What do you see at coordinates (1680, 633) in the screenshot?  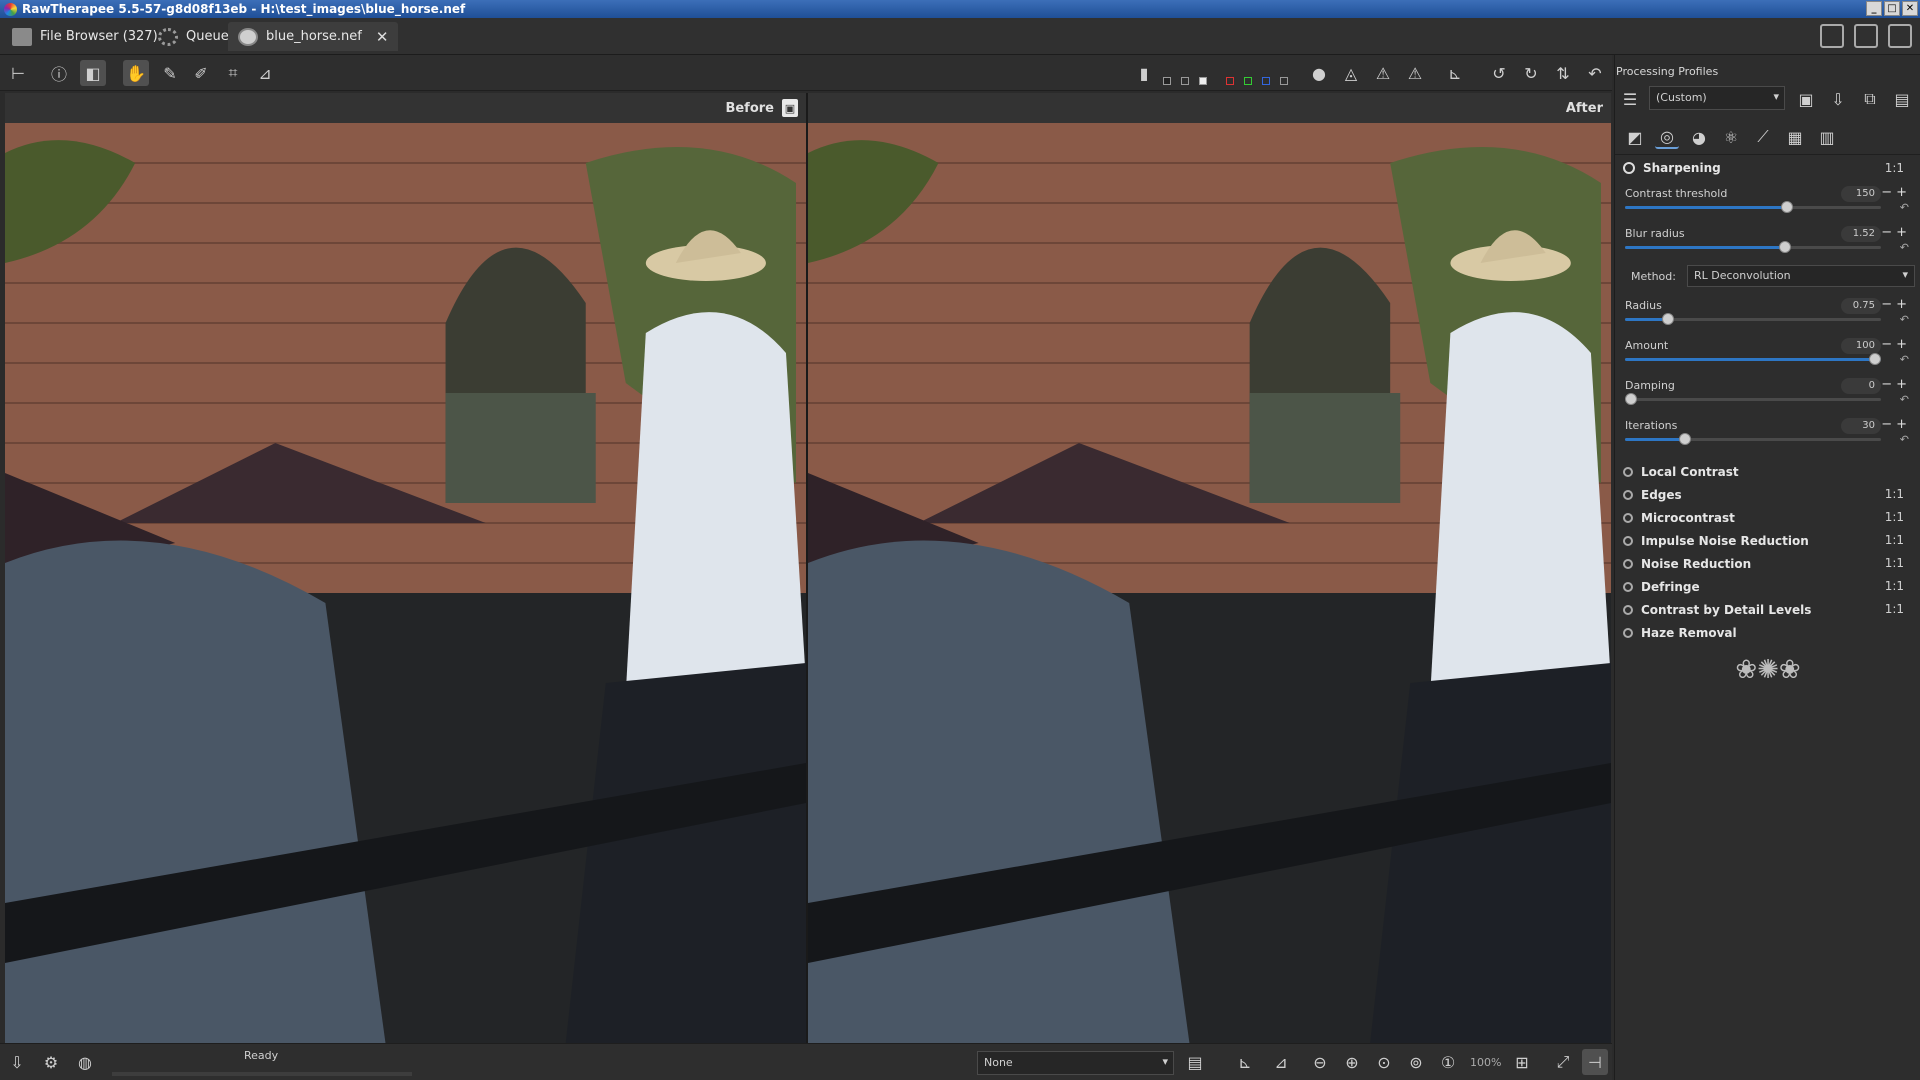 I see `section-haze-removal: Haze Removal` at bounding box center [1680, 633].